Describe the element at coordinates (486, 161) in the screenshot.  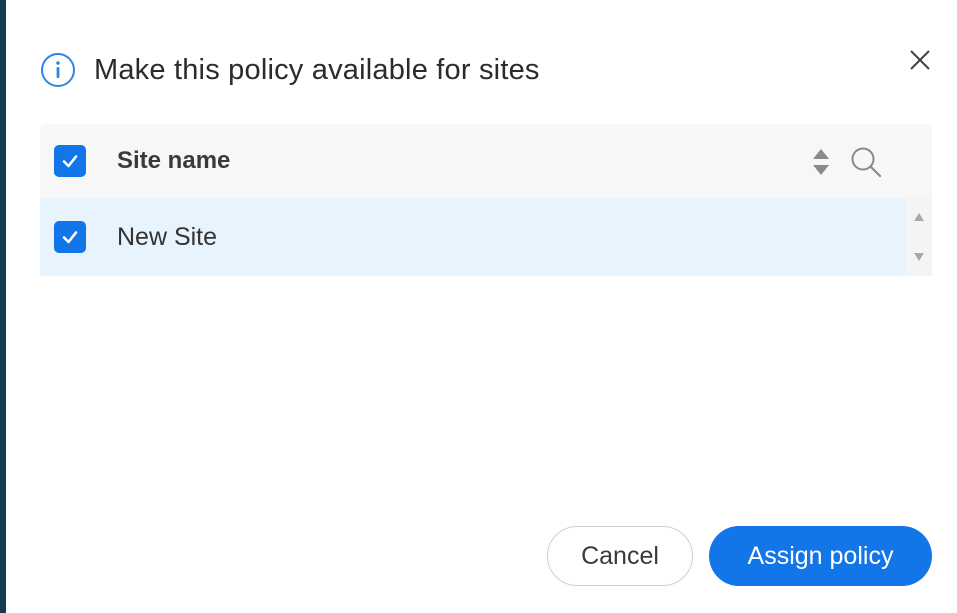
I see `table-header: Site name` at that location.